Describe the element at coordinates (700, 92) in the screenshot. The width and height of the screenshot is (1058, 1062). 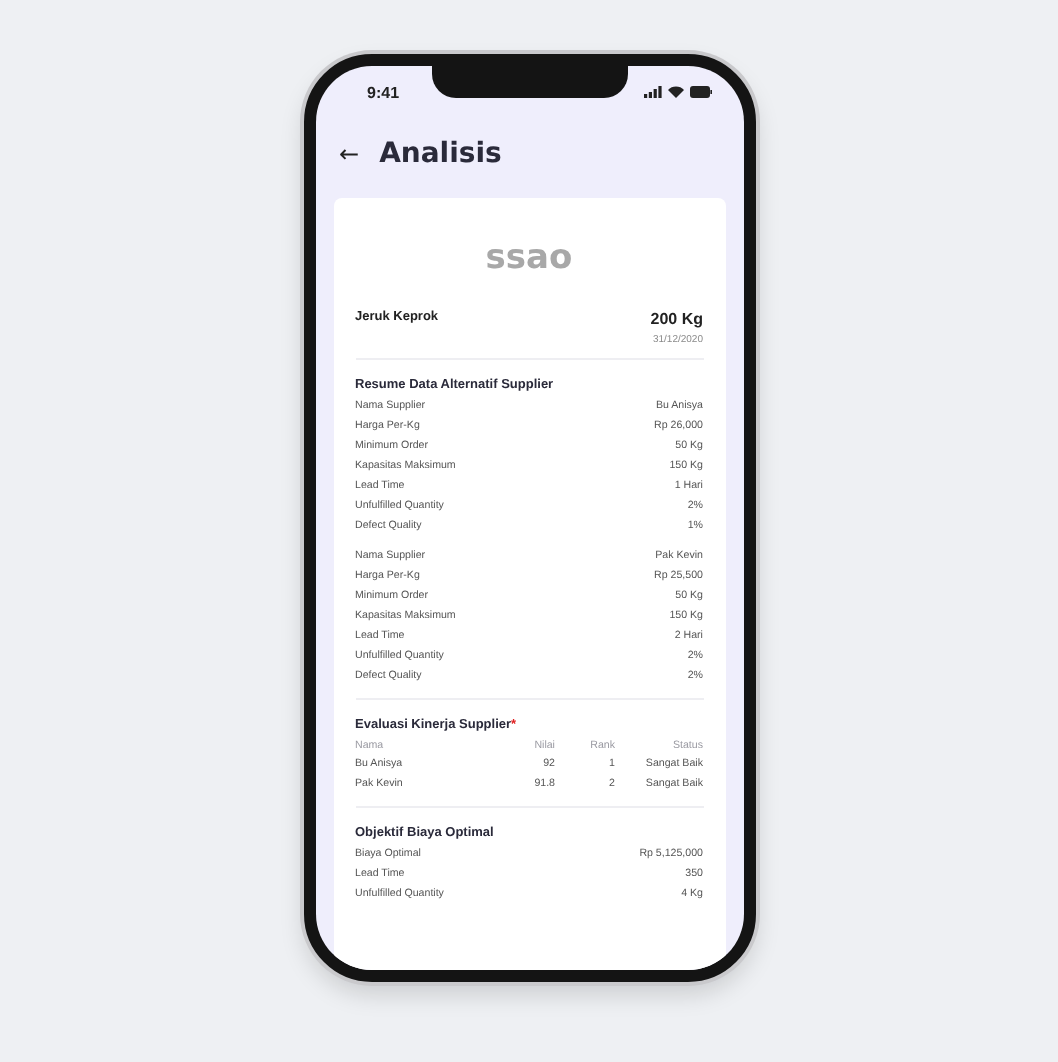
I see `battery-icon` at that location.